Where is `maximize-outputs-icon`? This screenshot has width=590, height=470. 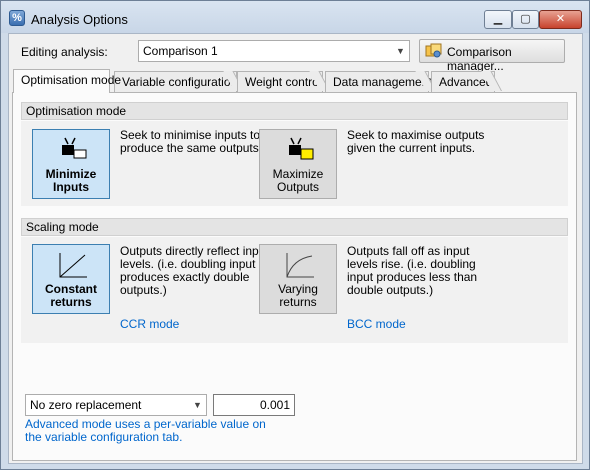
maximize-outputs-icon is located at coordinates (301, 148).